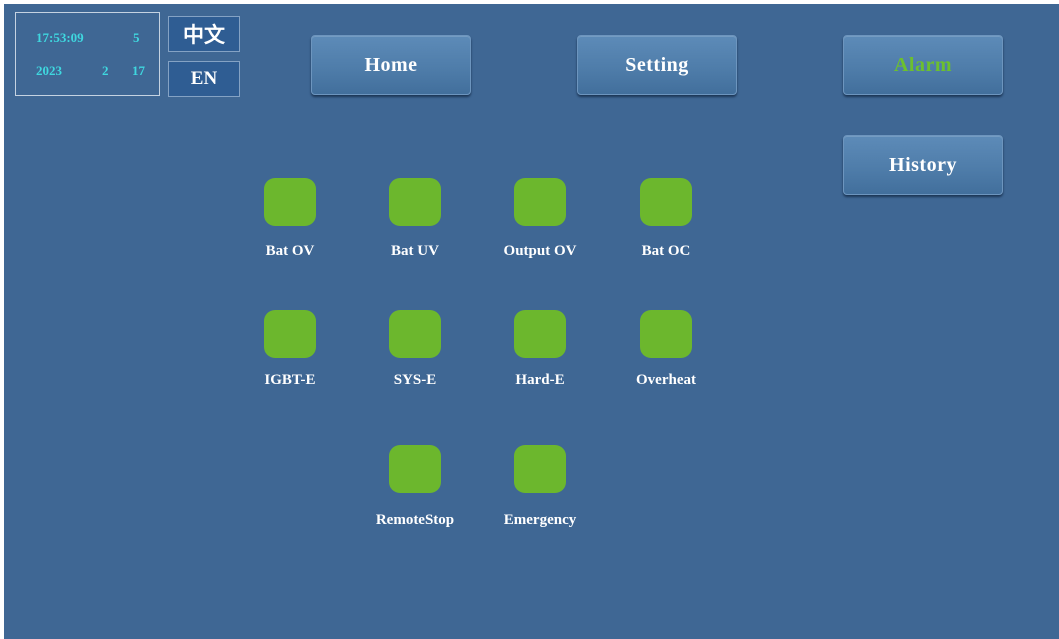 This screenshot has width=1059, height=639. What do you see at coordinates (290, 202) in the screenshot?
I see `bat-ov-indicator` at bounding box center [290, 202].